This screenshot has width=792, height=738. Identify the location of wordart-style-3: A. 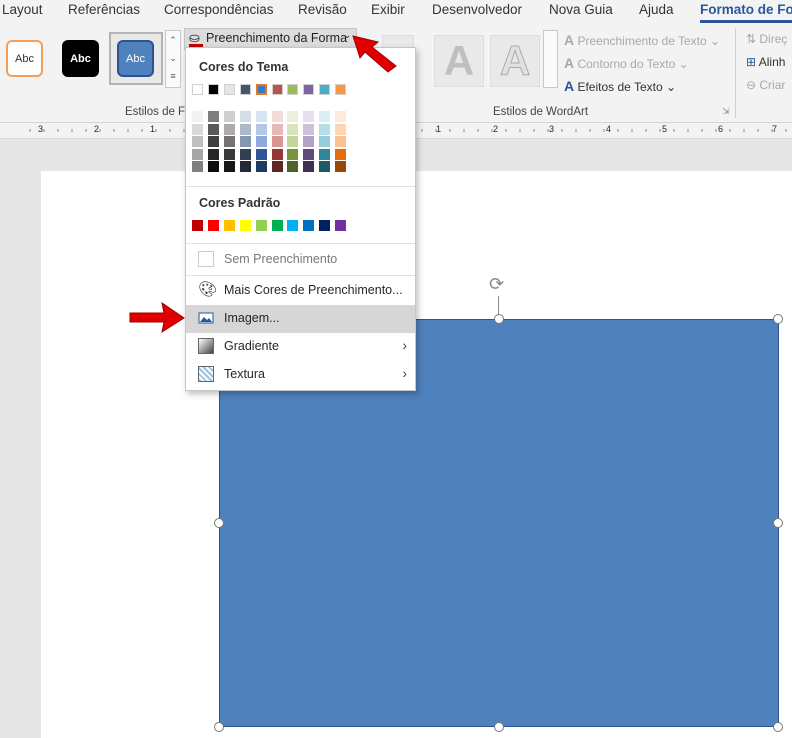
(515, 61).